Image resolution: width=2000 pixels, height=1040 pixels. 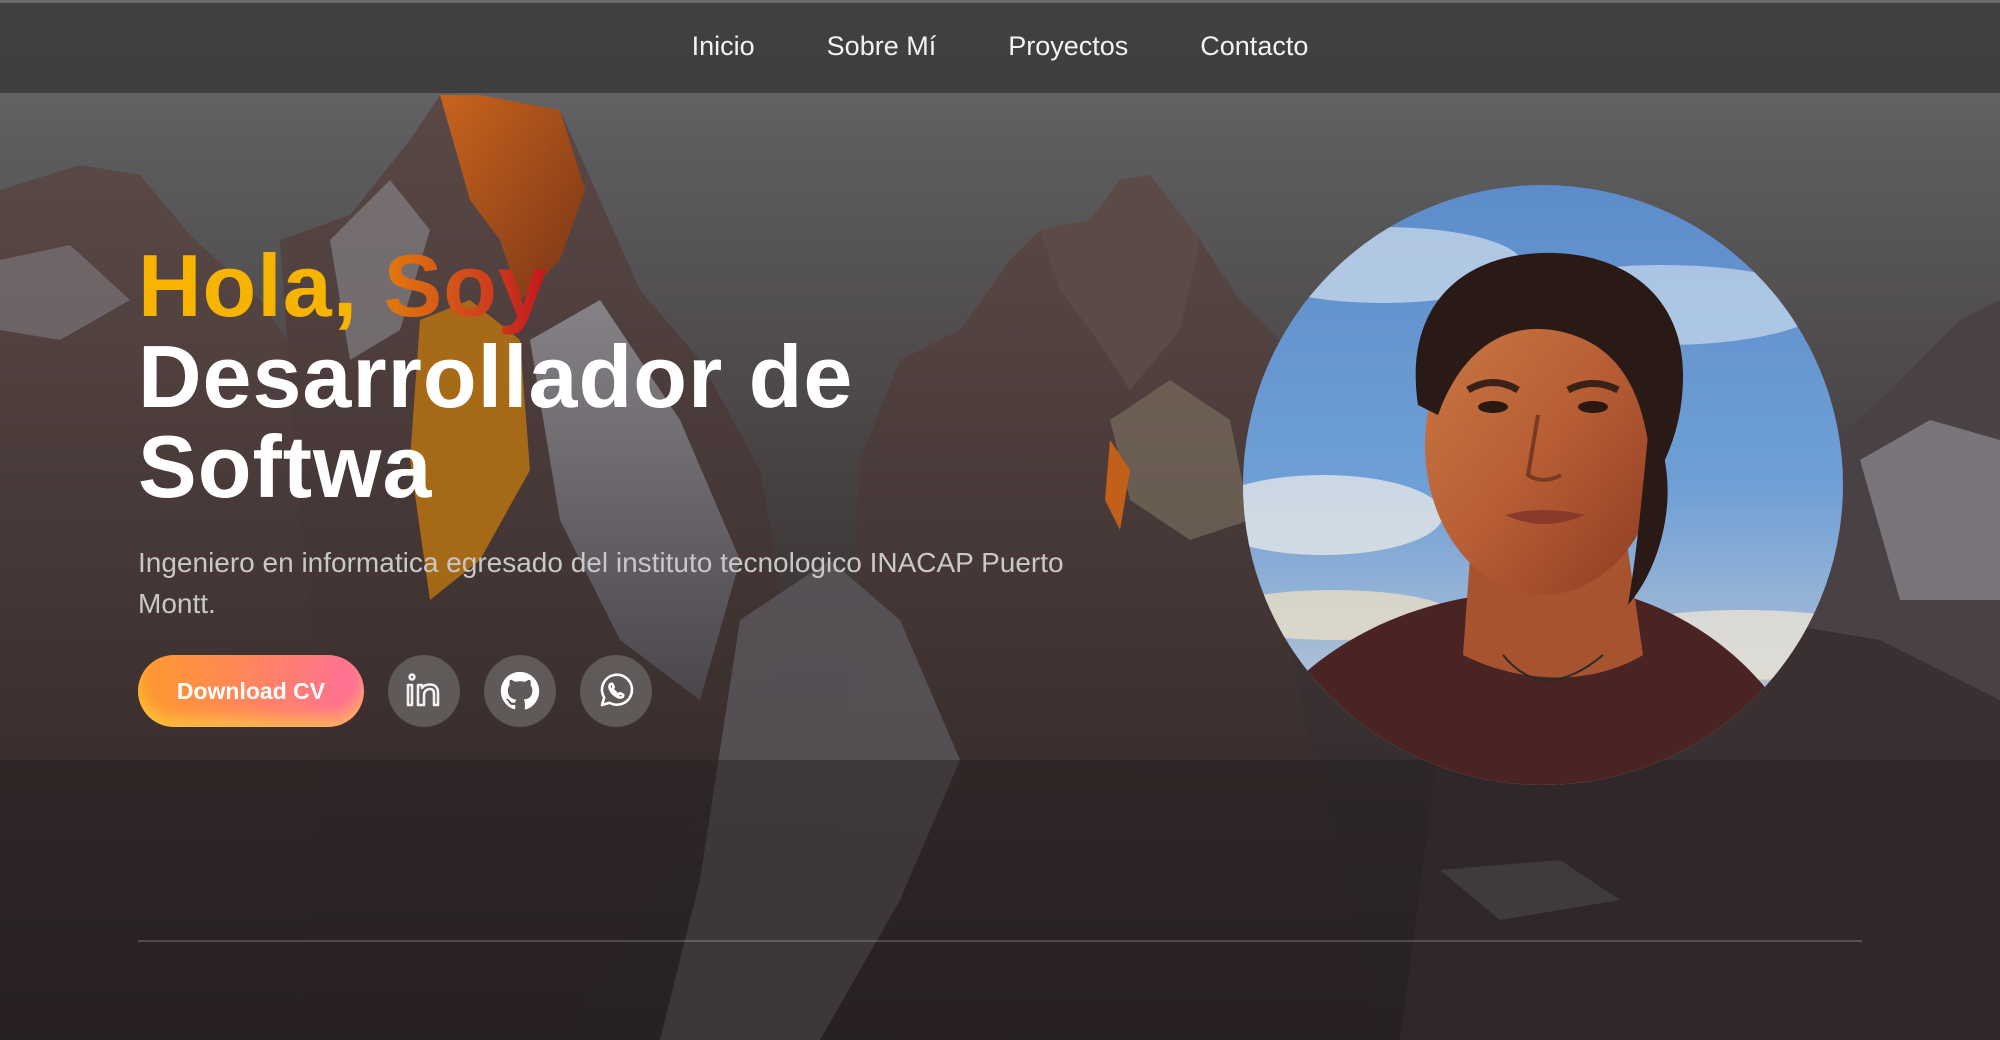 What do you see at coordinates (248, 285) in the screenshot?
I see `greeting-word-hola: Hola,` at bounding box center [248, 285].